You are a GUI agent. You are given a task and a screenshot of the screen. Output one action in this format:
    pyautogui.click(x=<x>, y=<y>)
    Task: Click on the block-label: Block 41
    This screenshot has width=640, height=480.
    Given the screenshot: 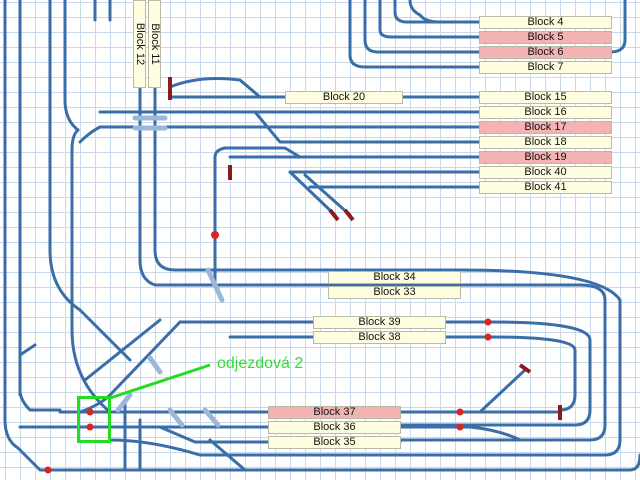 What is the action you would take?
    pyautogui.click(x=545, y=187)
    